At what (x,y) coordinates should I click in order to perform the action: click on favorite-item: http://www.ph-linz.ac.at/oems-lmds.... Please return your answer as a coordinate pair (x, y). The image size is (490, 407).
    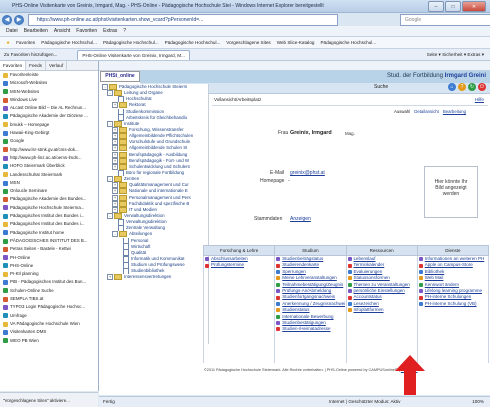
    Looking at the image, I should click on (49, 158).